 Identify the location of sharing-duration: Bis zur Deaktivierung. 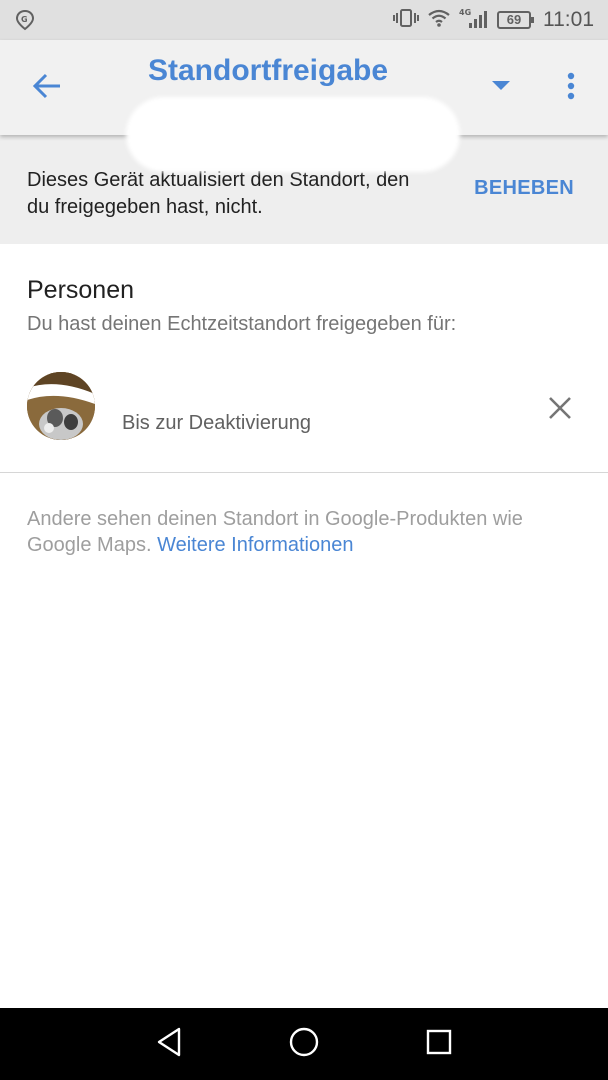
(216, 423).